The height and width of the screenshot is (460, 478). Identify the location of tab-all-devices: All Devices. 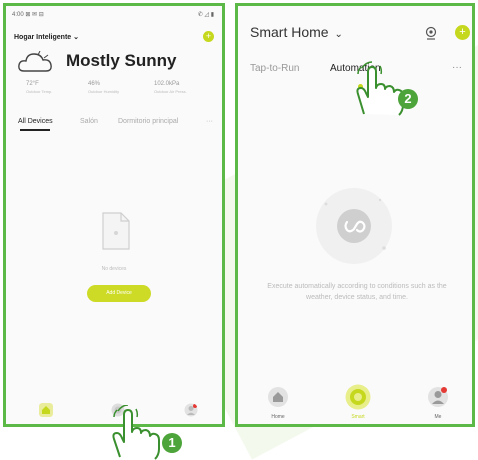
(35, 121).